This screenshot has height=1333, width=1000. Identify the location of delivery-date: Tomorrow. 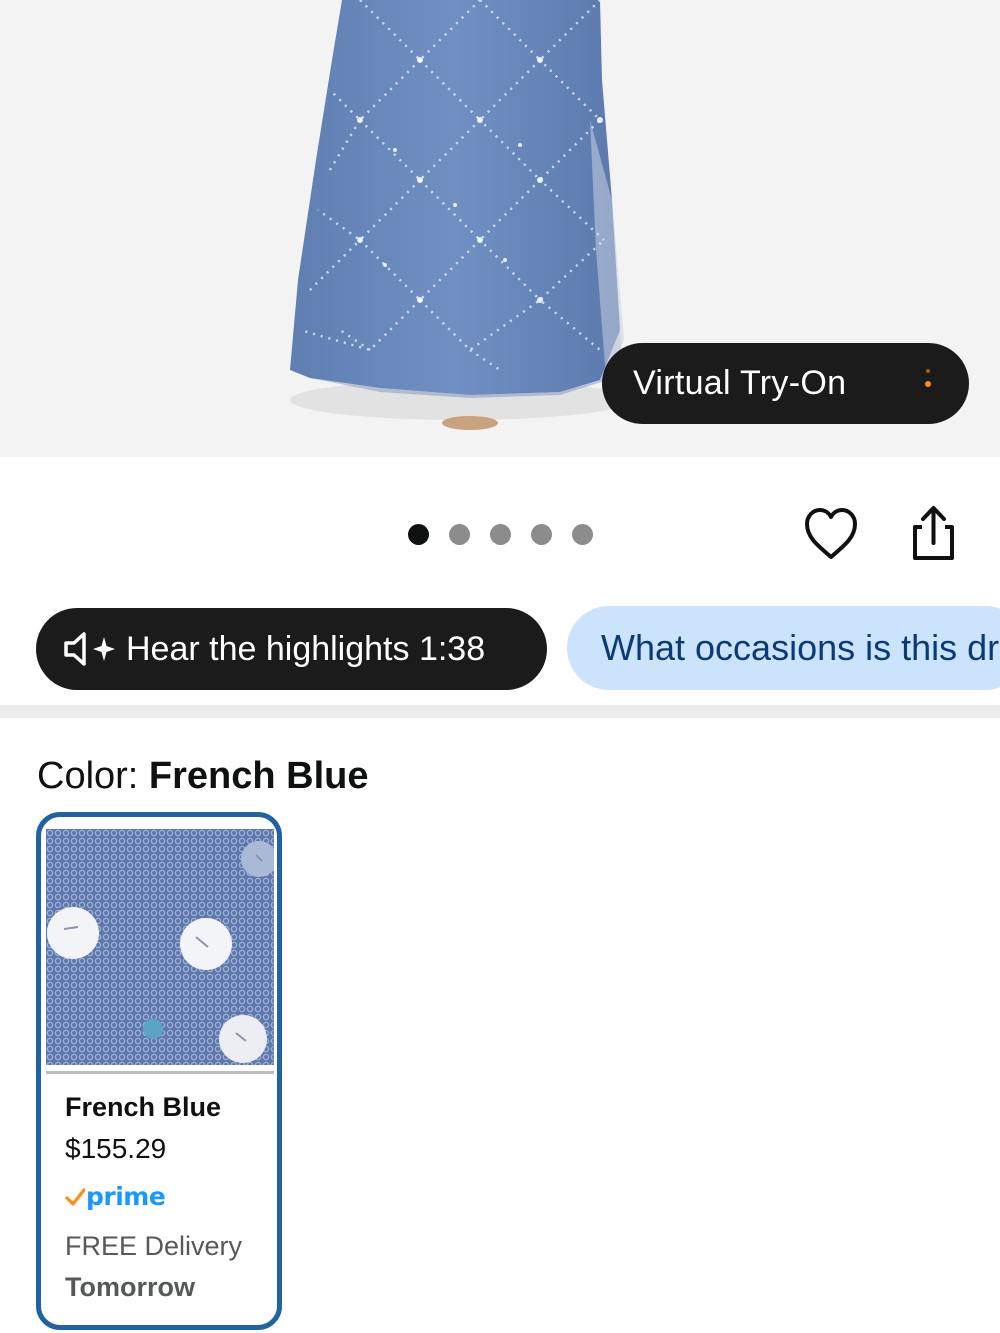
(130, 1287).